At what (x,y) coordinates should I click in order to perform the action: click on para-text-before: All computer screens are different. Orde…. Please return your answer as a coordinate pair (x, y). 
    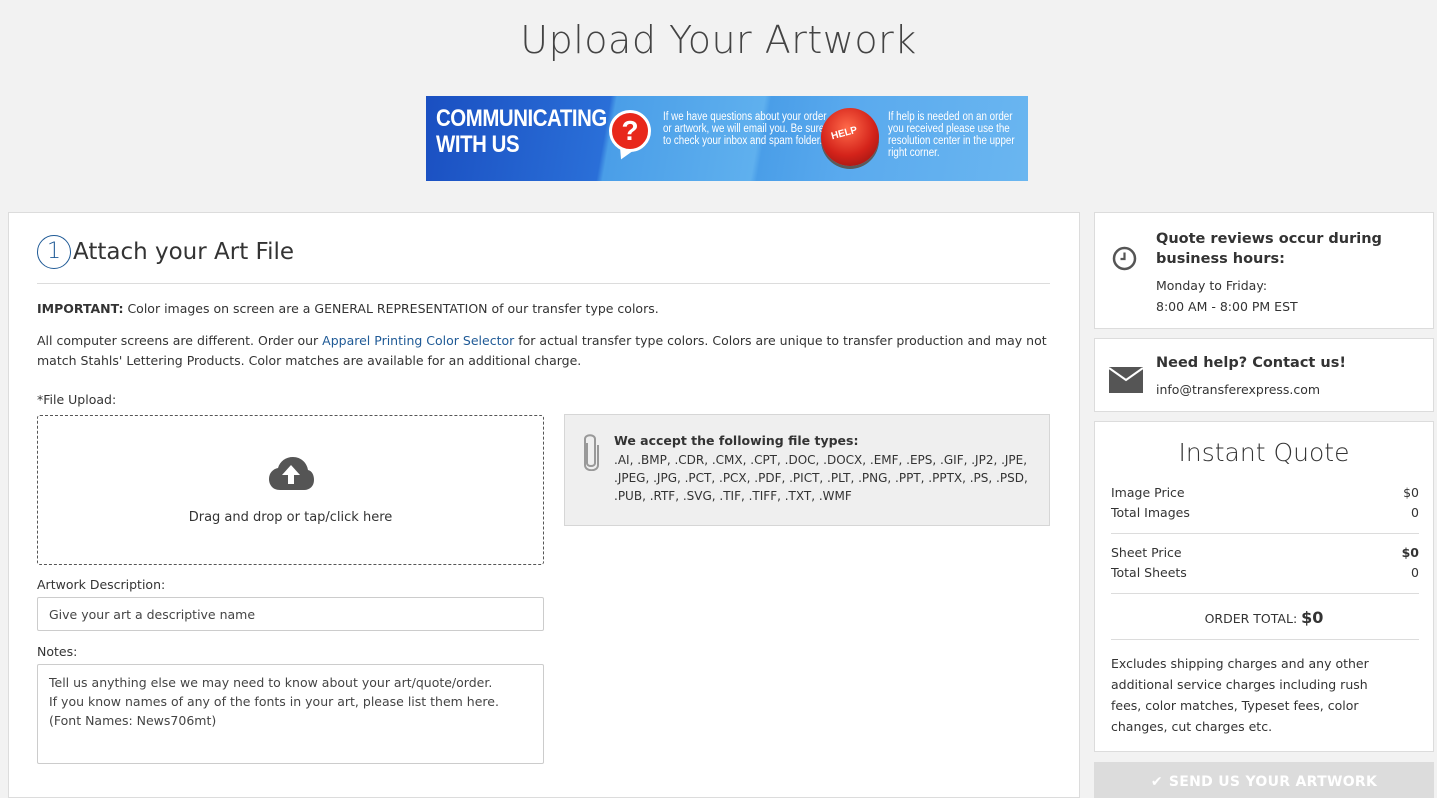
    Looking at the image, I should click on (180, 340).